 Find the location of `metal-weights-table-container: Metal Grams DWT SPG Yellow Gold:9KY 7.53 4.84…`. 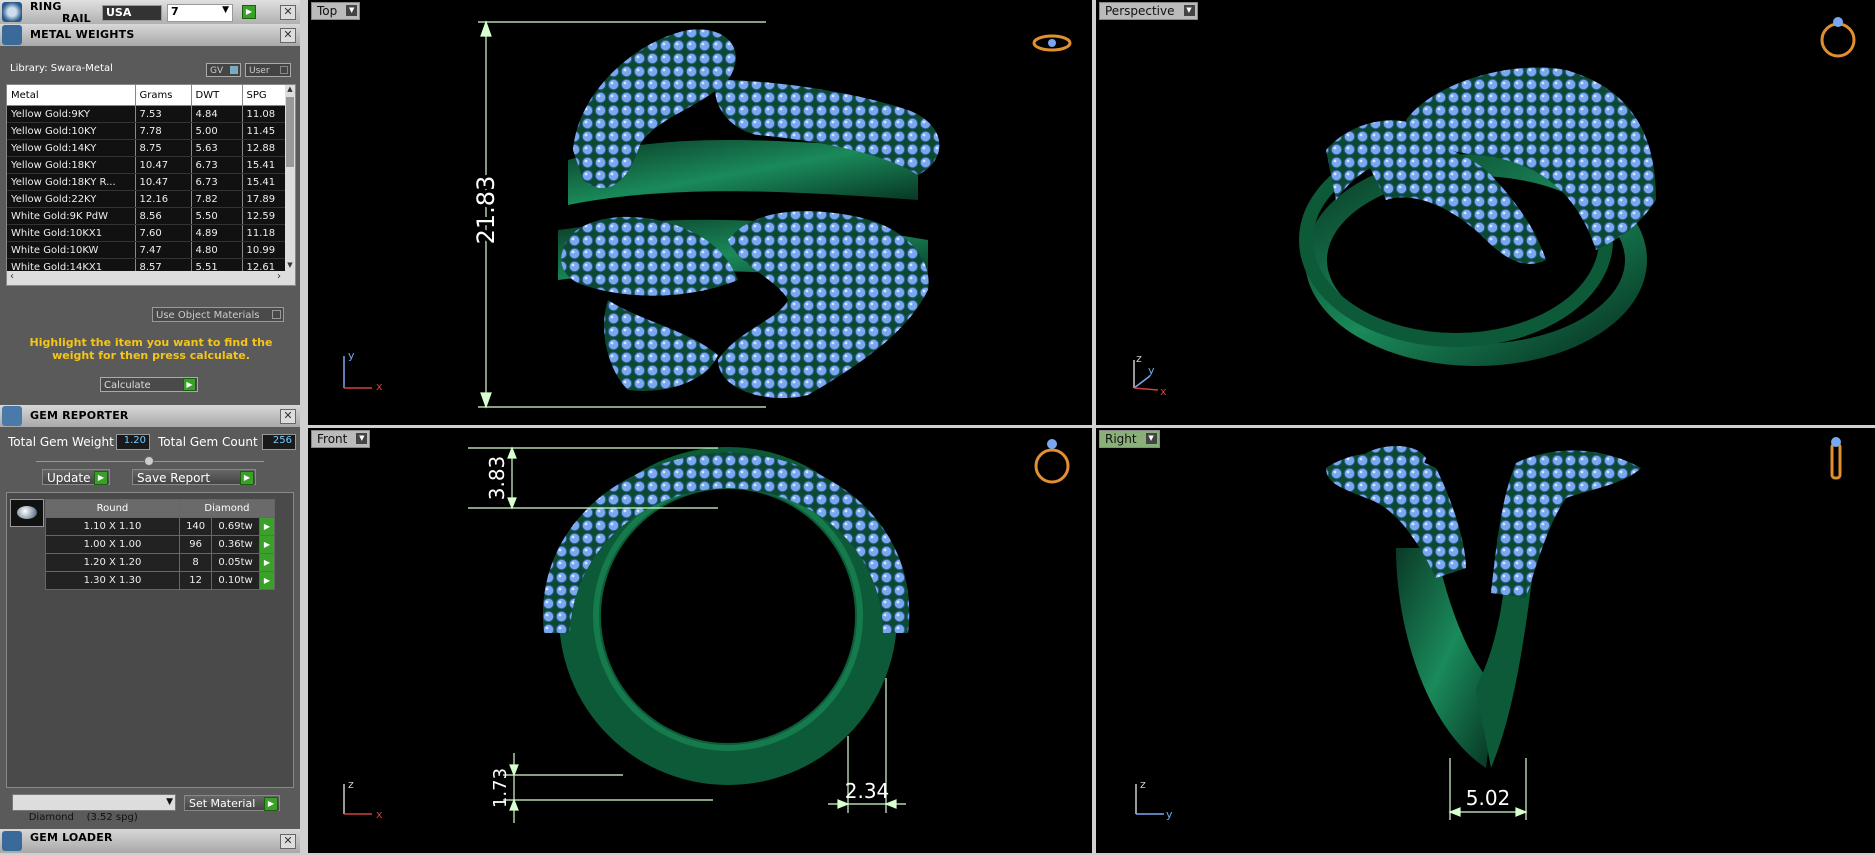

metal-weights-table-container: Metal Grams DWT SPG Yellow Gold:9KY 7.53 4.84… is located at coordinates (151, 185).